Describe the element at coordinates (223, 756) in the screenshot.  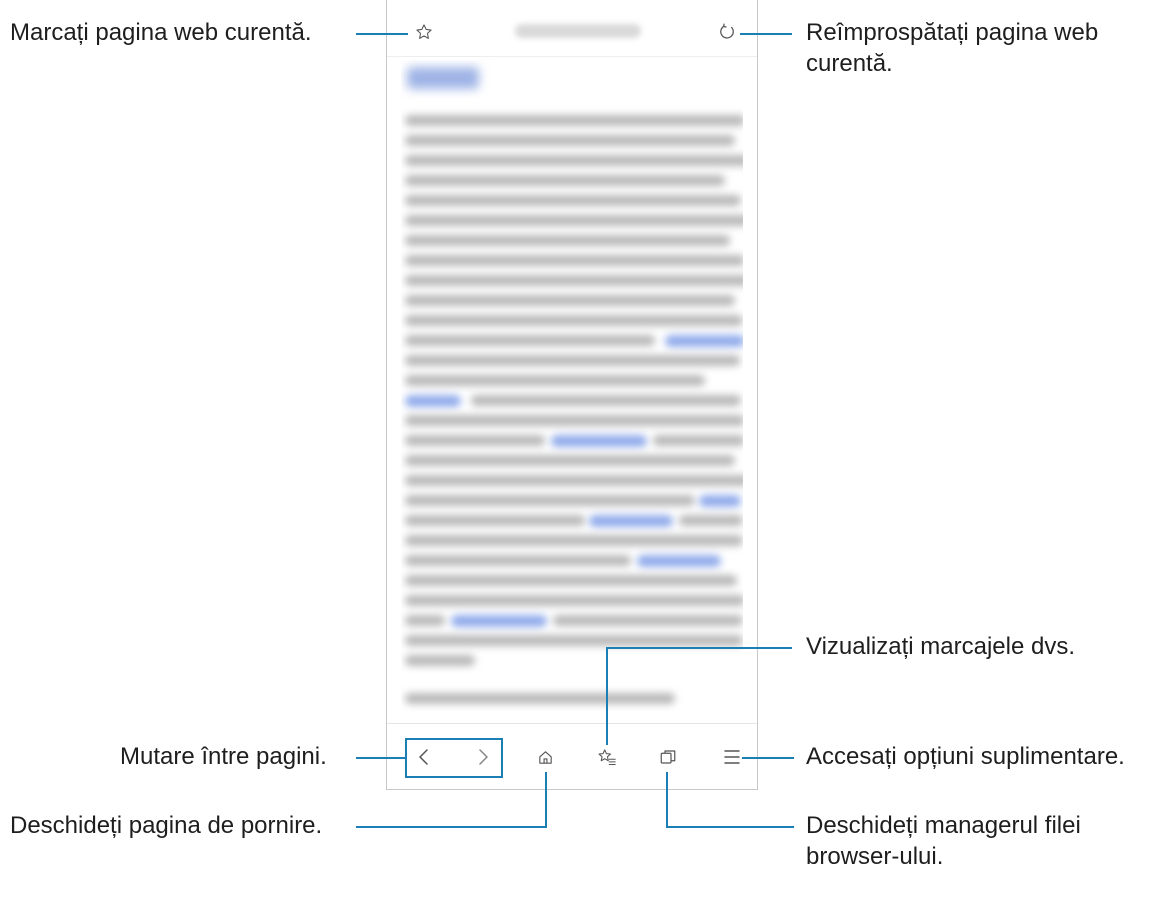
I see `label-move-pages: Mutare între pagini.` at that location.